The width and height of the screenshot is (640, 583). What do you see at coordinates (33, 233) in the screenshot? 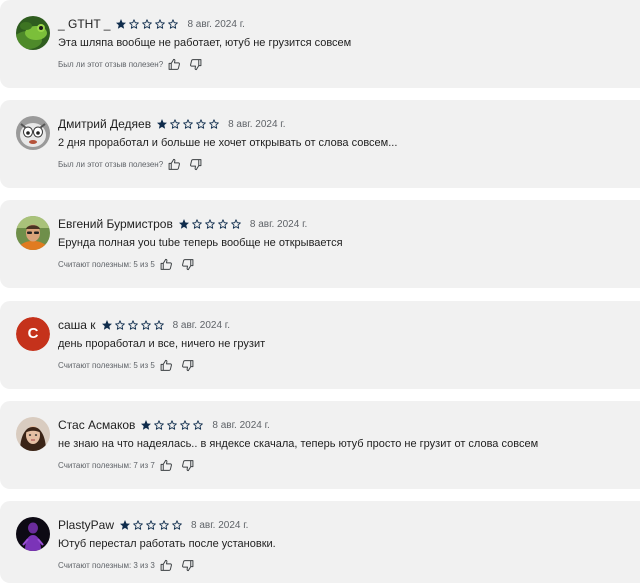
I see `man-photo-avatar-icon` at bounding box center [33, 233].